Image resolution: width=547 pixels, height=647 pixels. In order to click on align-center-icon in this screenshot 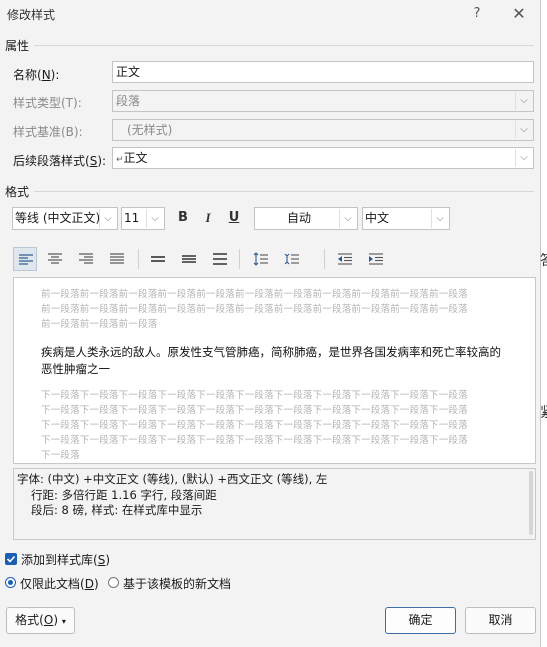, I will do `click(55, 258)`.